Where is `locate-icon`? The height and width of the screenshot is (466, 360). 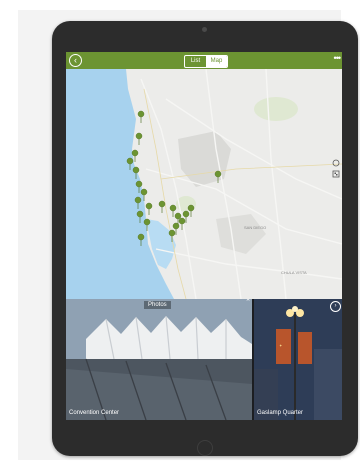
locate-icon is located at coordinates (336, 163).